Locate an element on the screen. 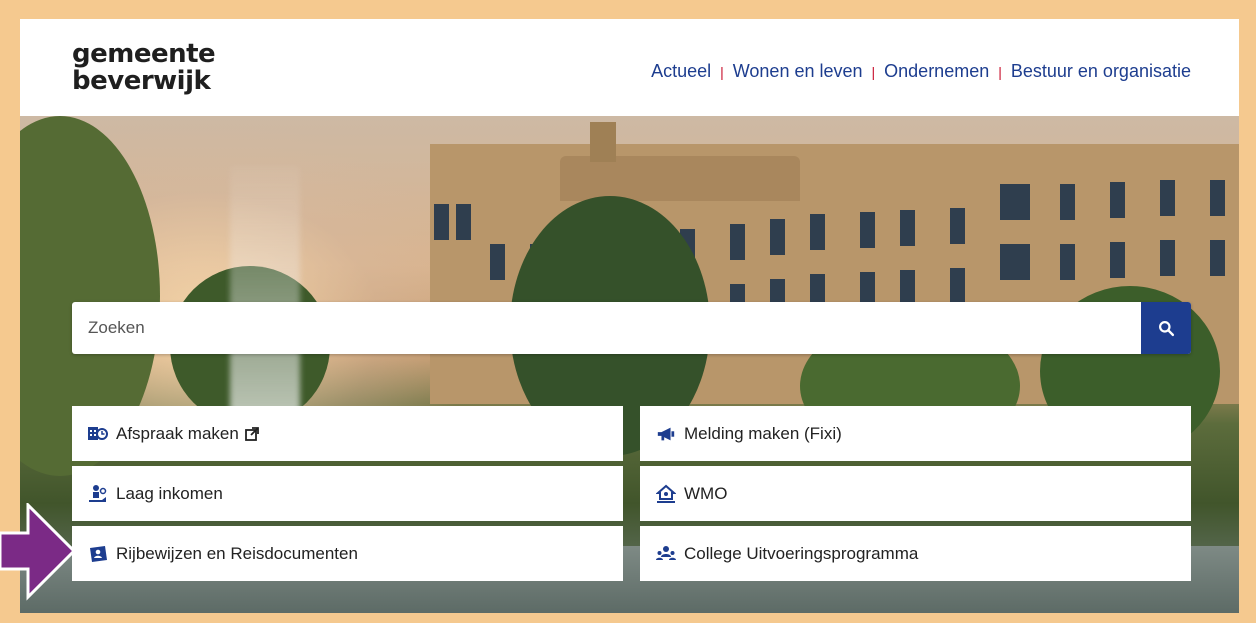 This screenshot has height=623, width=1256. tile-label: College Uitvoeringsprogramma is located at coordinates (801, 553).